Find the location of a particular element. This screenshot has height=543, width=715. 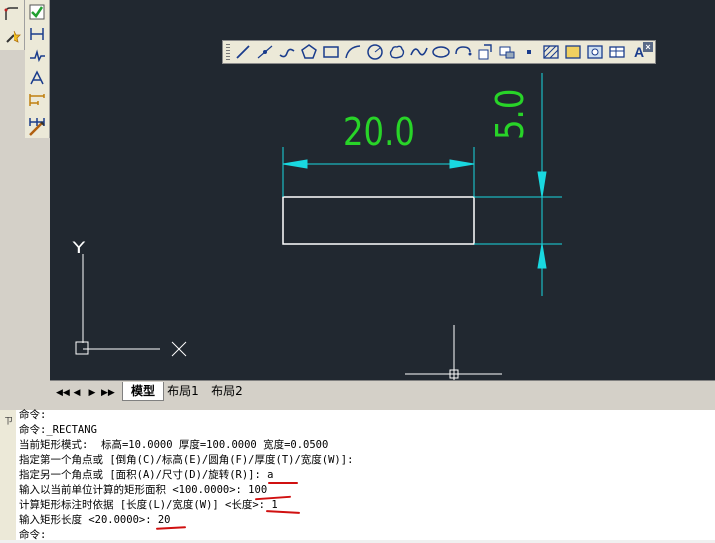

command-line: 输入矩形长度 <20.0000>: 20 is located at coordinates (95, 520).